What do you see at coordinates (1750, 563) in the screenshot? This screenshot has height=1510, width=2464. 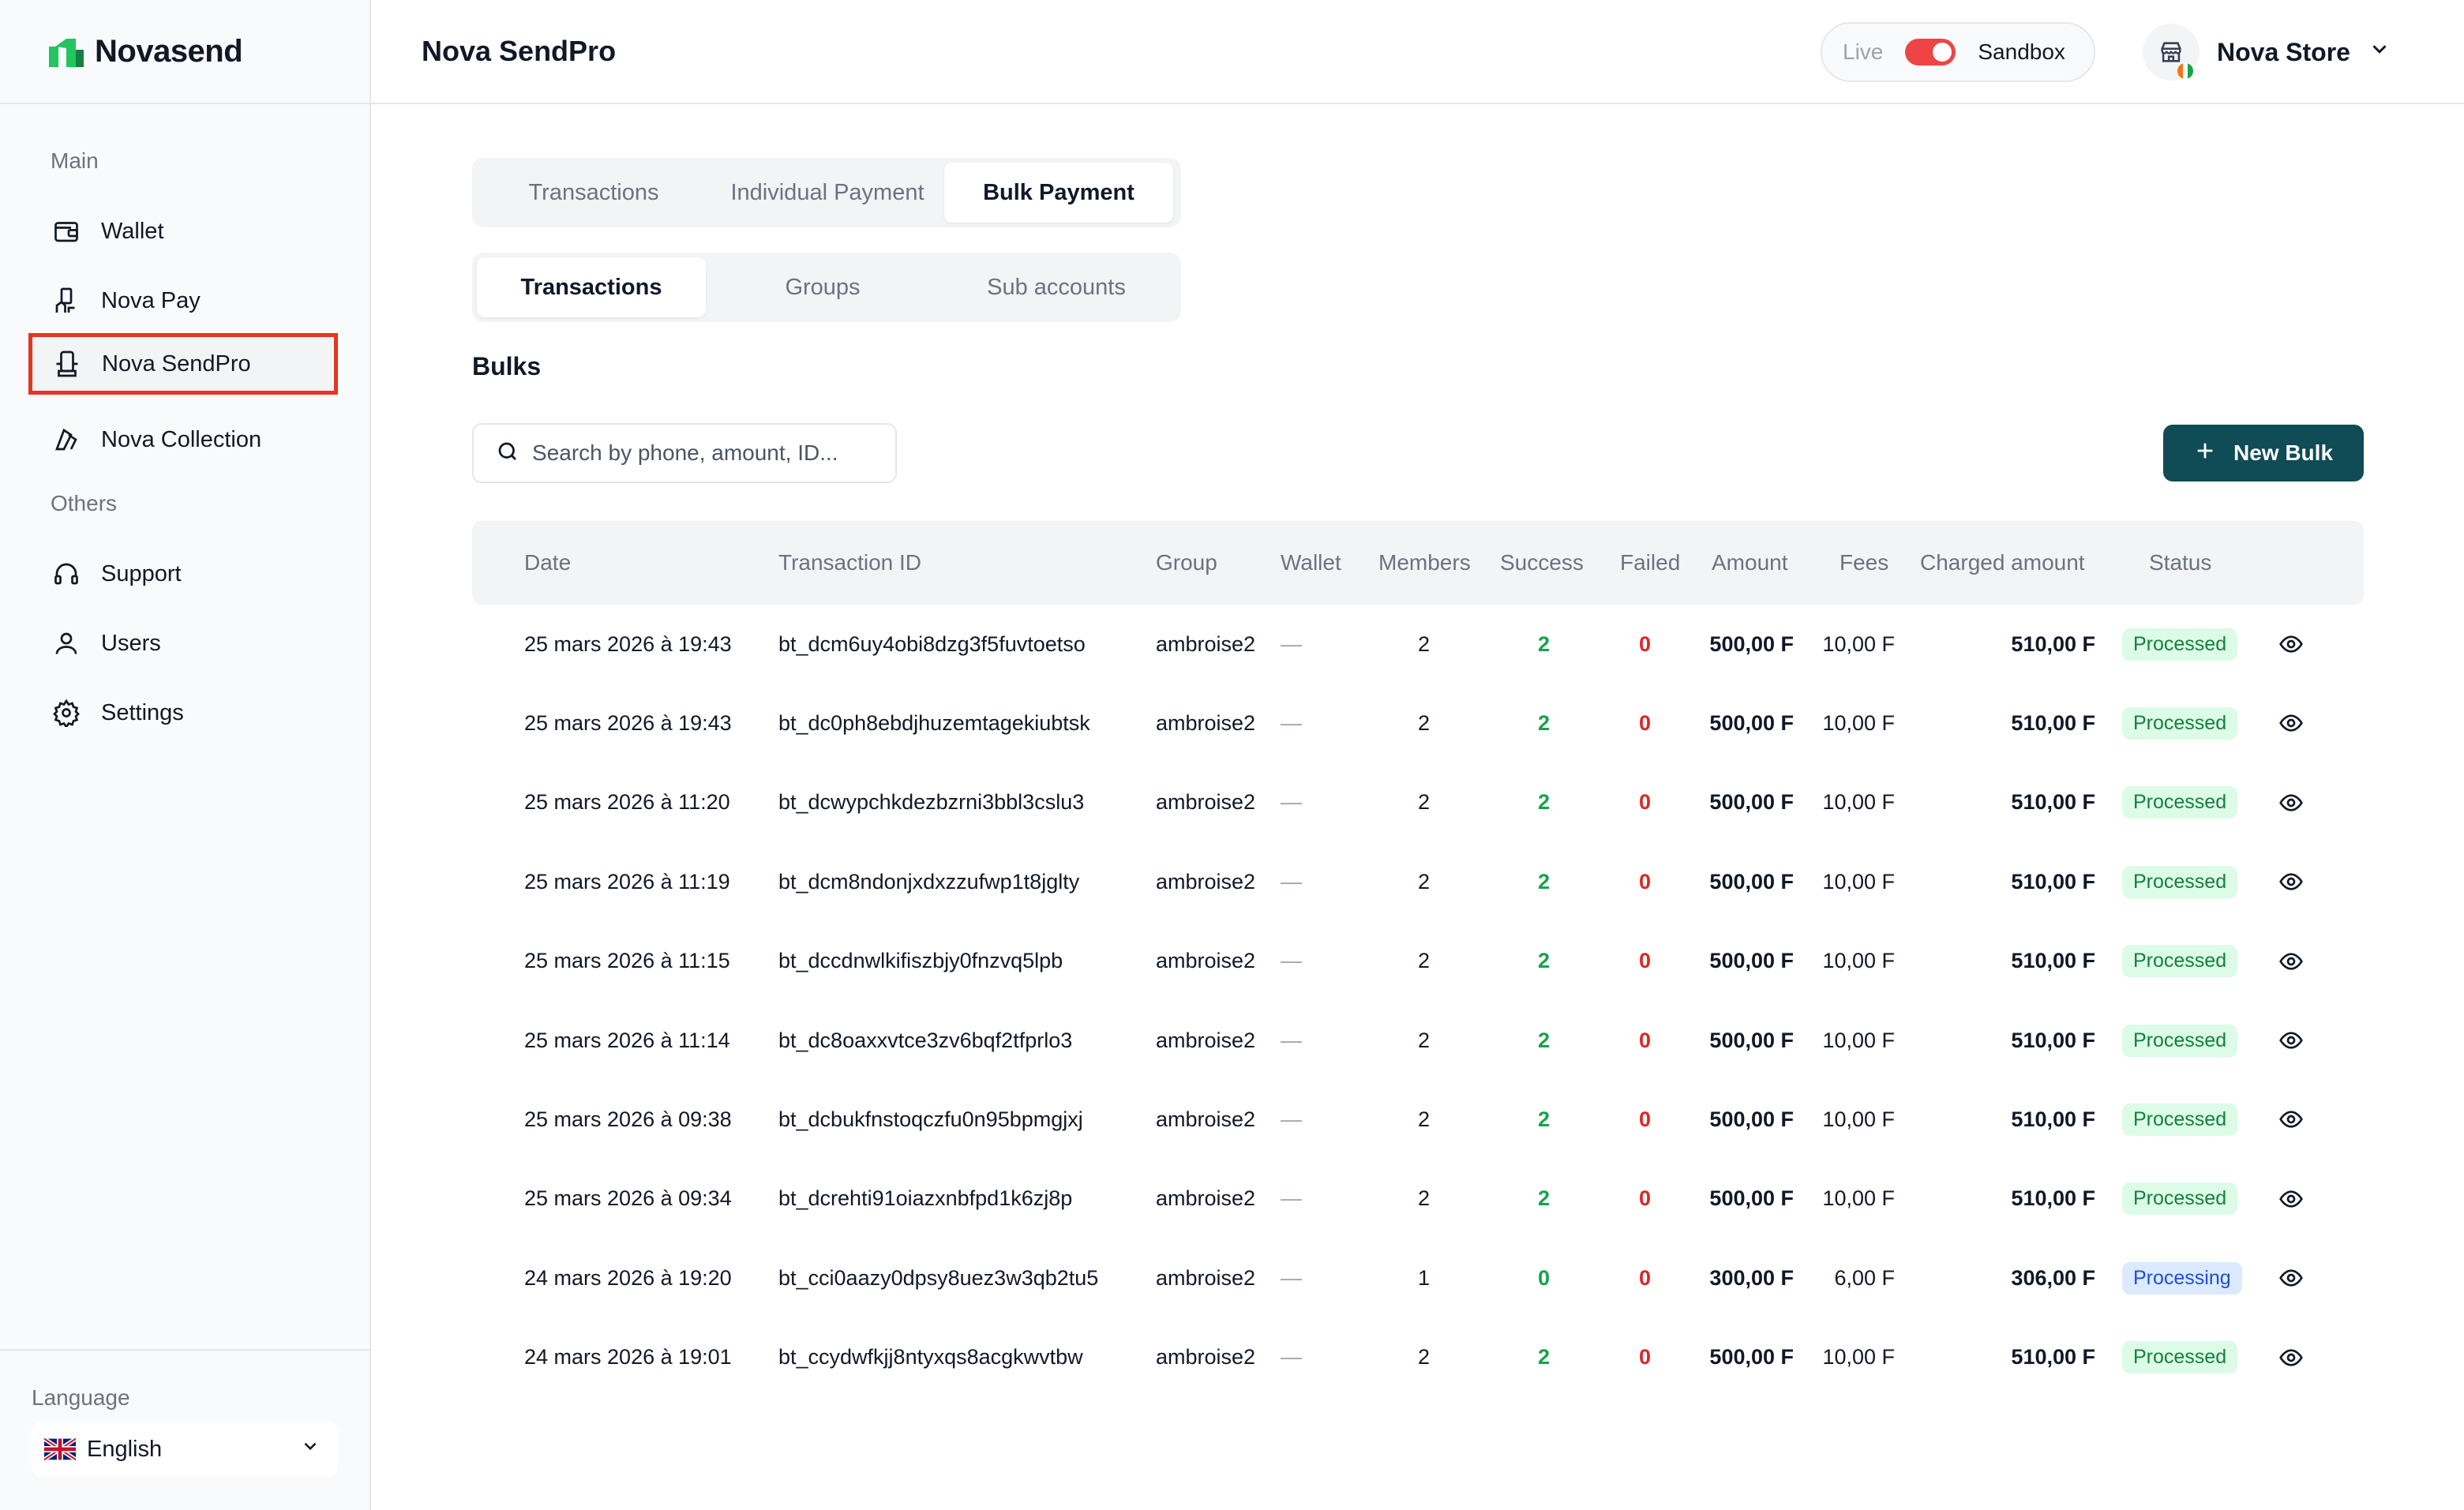 I see `column-header-amount: Amount` at bounding box center [1750, 563].